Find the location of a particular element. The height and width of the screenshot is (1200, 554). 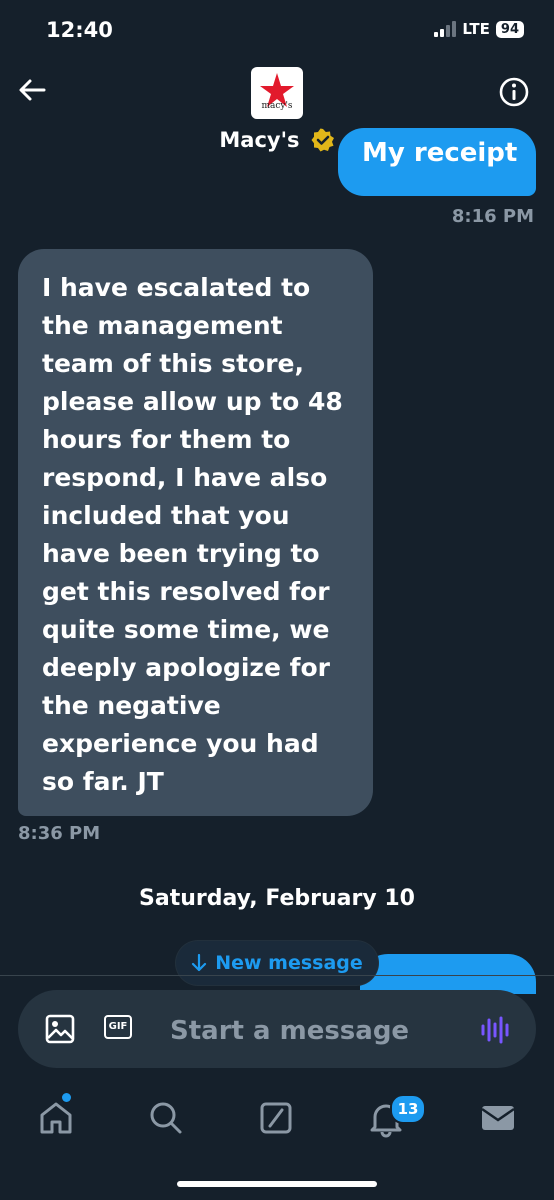

home-notification-dot is located at coordinates (66, 1097).